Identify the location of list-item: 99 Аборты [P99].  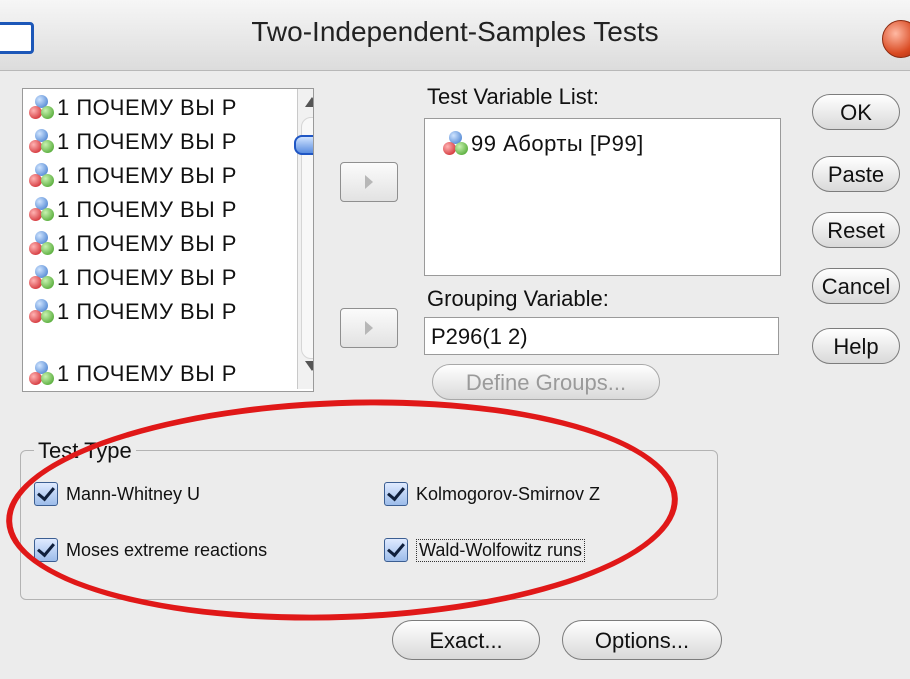
(543, 144).